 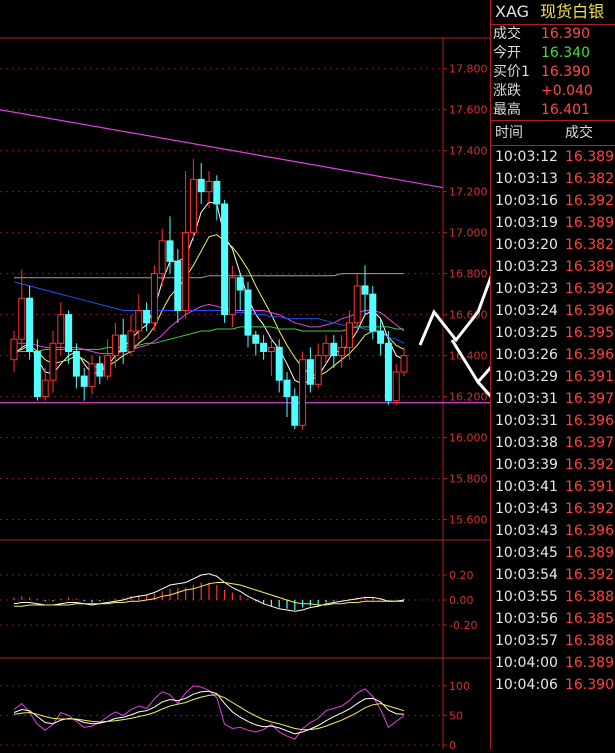 What do you see at coordinates (553, 465) in the screenshot?
I see `trade-row: 10:03:39 16.392` at bounding box center [553, 465].